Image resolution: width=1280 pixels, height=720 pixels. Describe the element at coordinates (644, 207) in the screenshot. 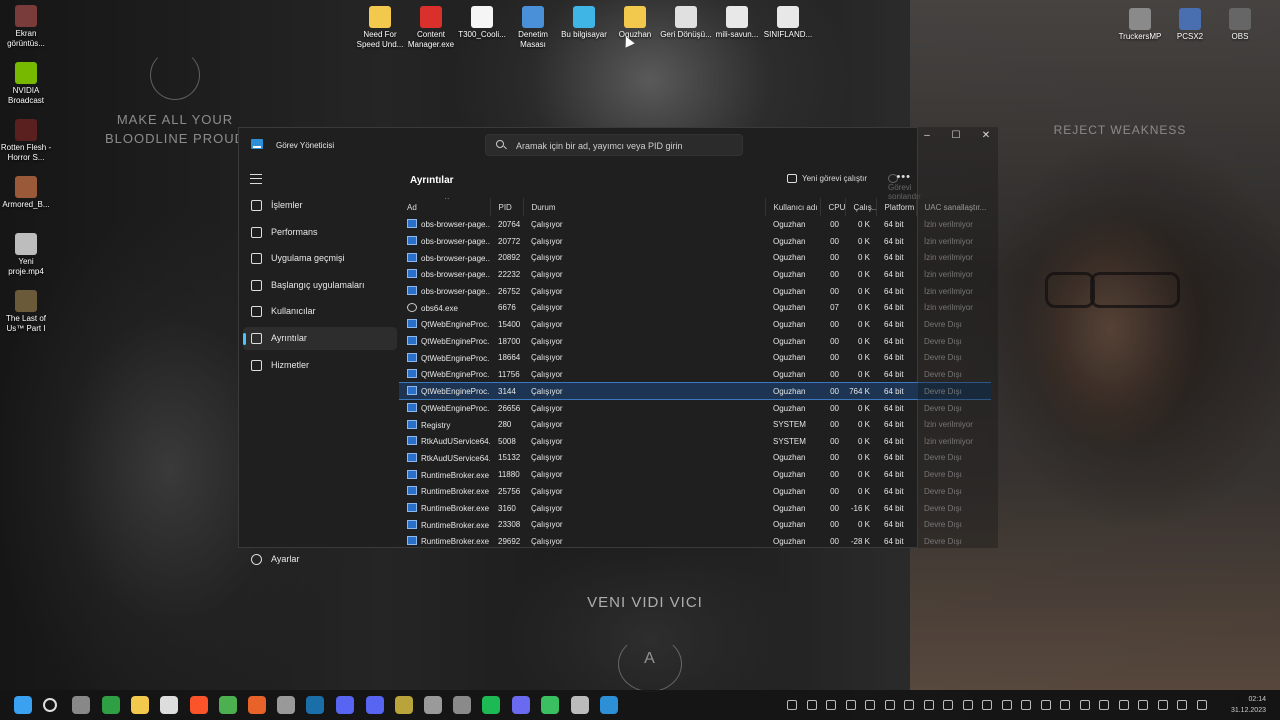

I see `column-header: Durum` at that location.